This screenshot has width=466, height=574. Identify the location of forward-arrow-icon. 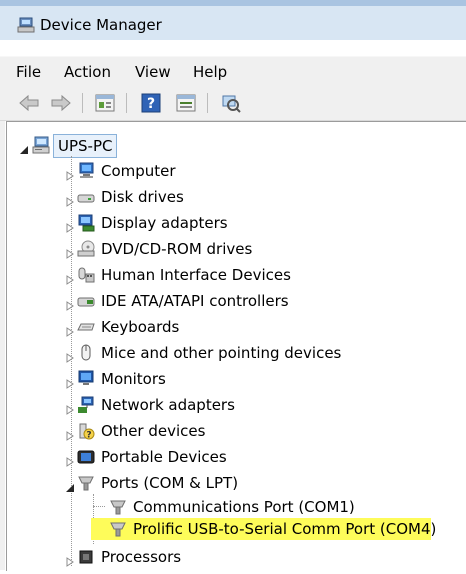
(61, 103).